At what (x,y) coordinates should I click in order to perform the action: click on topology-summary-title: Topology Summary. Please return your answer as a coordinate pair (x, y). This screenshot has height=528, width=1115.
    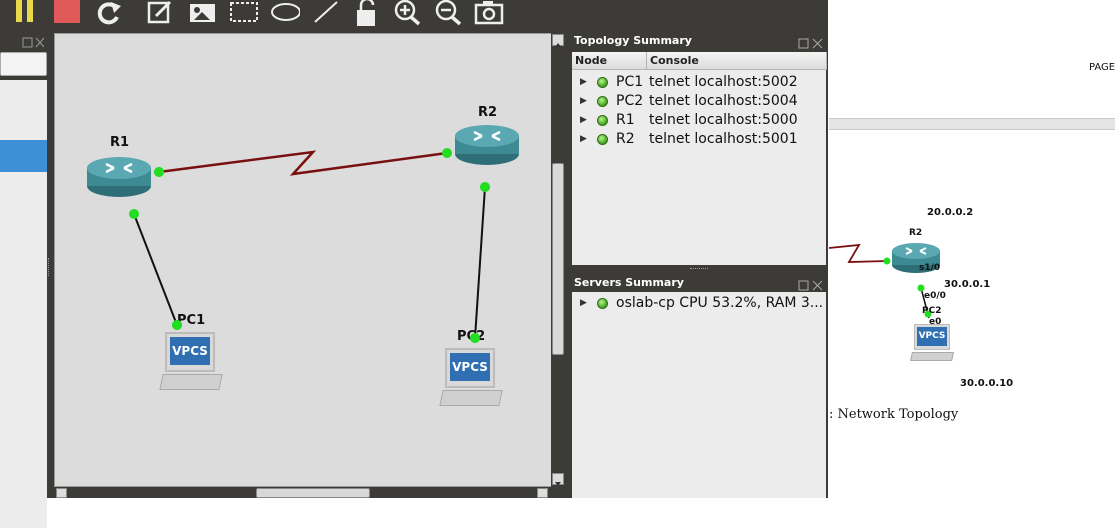
    Looking at the image, I should click on (633, 40).